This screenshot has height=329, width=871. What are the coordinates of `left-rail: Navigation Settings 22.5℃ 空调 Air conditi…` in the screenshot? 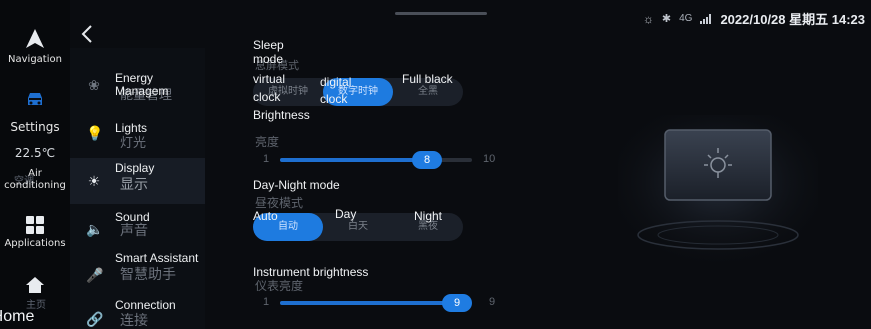 It's located at (35, 164).